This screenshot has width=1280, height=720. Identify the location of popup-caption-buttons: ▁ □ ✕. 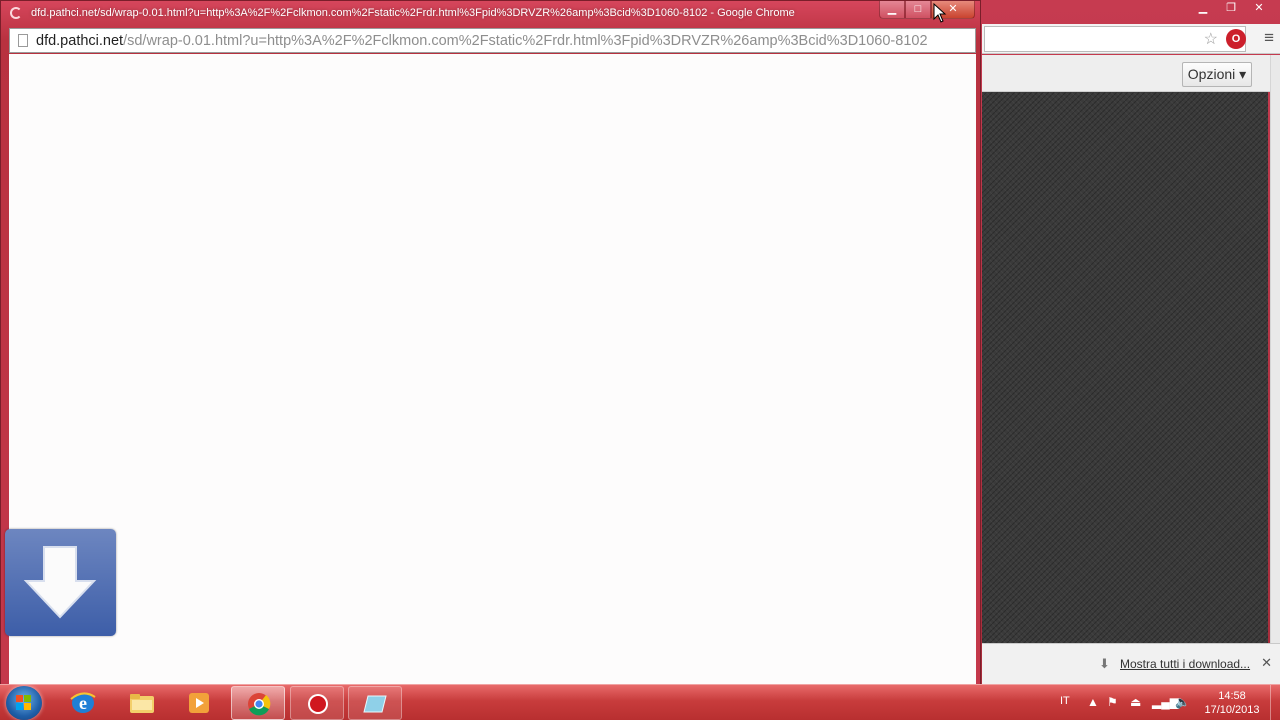
(927, 10).